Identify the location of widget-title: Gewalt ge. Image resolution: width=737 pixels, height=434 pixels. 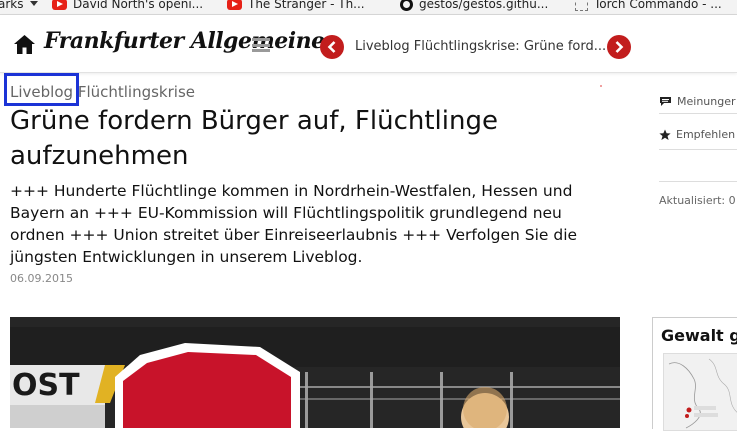
(699, 335).